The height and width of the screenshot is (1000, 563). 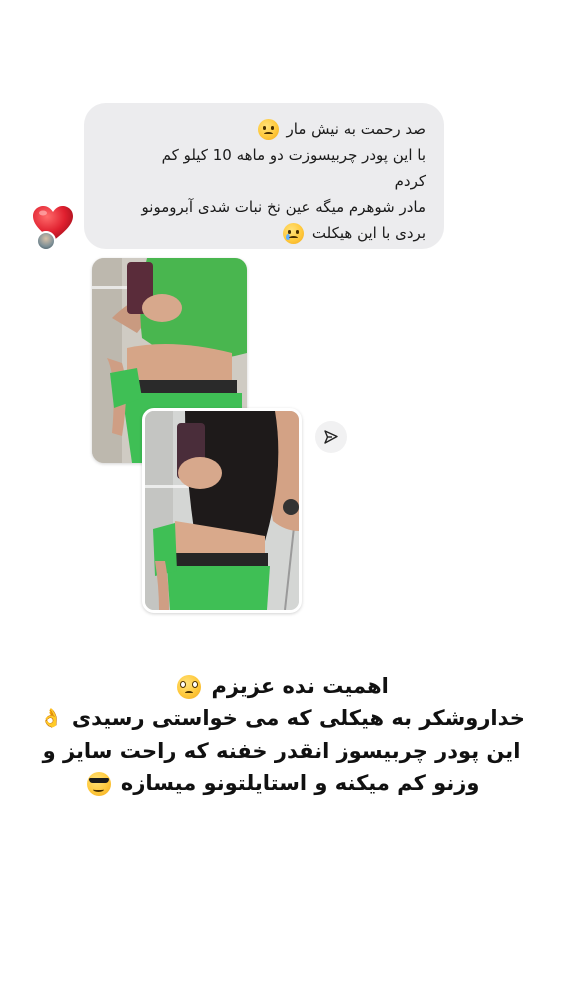 I want to click on paper-plane-icon, so click(x=331, y=437).